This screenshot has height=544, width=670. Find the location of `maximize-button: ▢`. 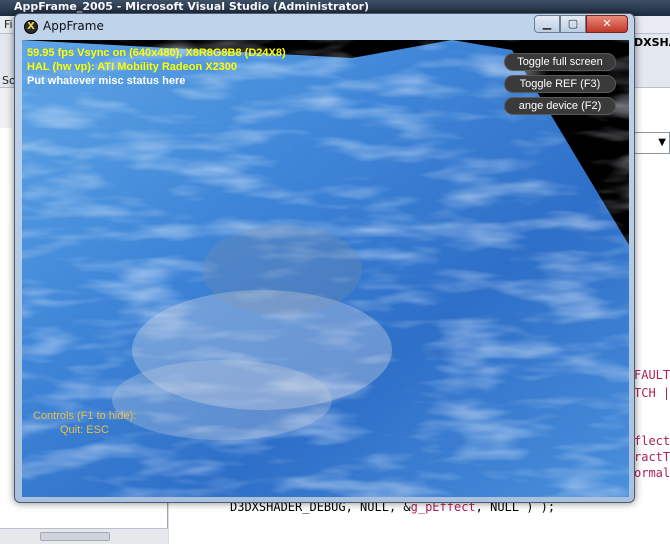

maximize-button: ▢ is located at coordinates (573, 24).